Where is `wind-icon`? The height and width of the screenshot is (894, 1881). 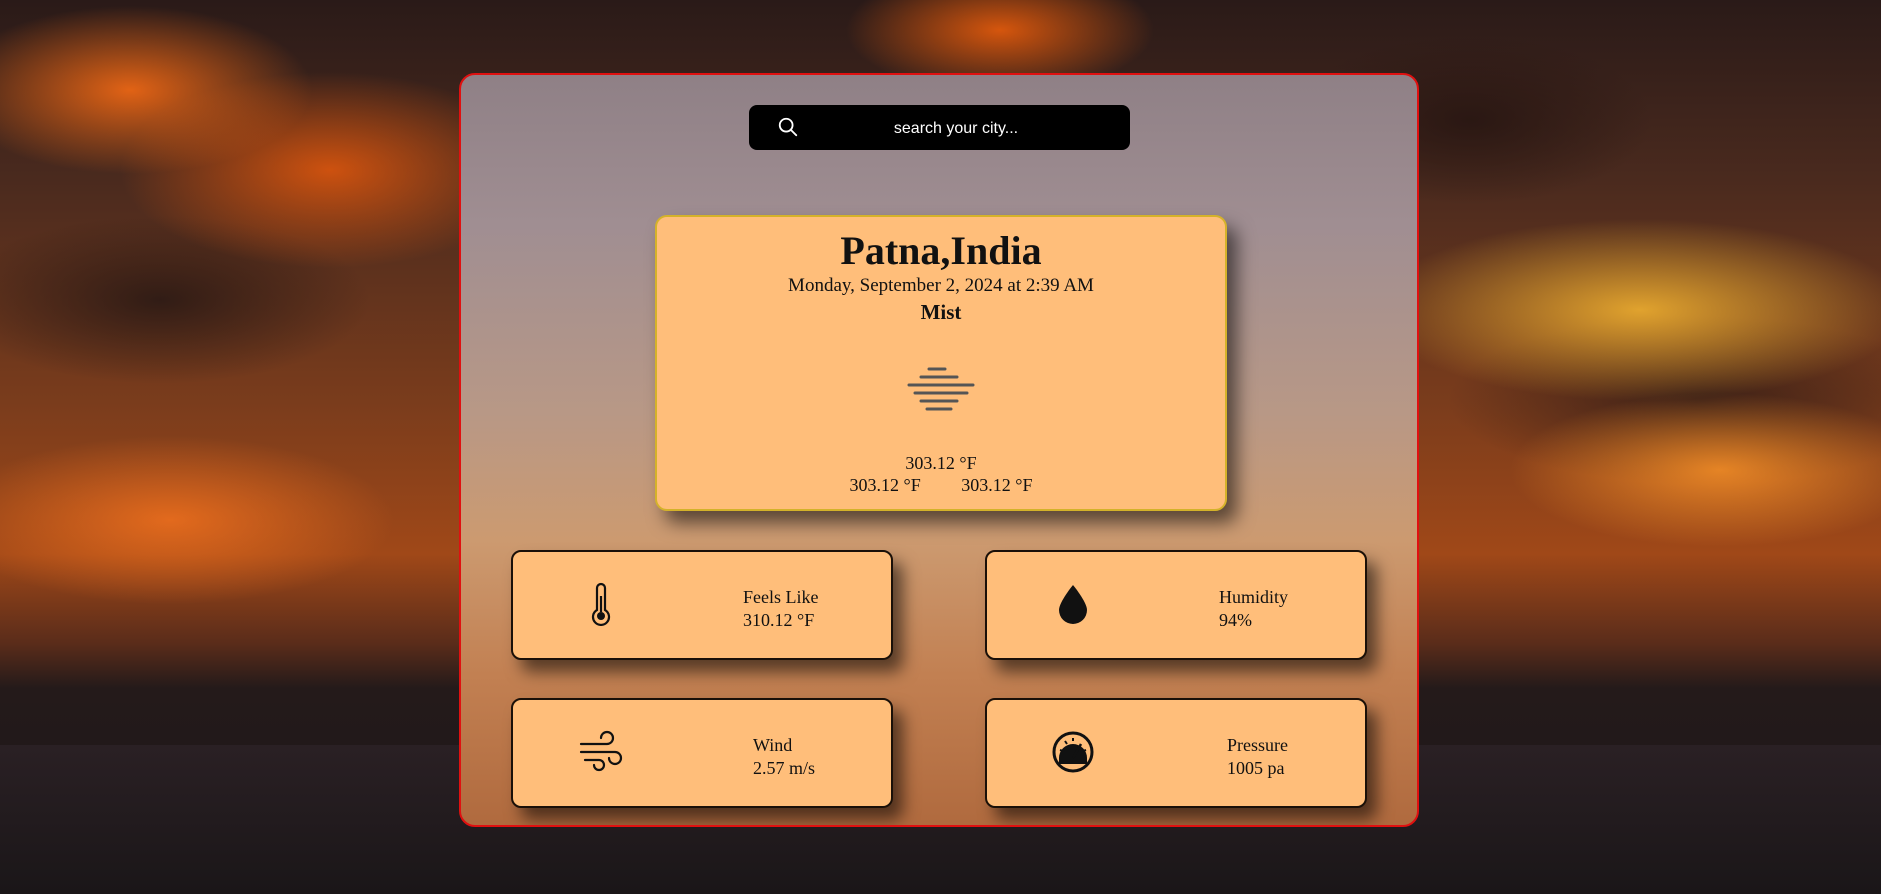 wind-icon is located at coordinates (601, 751).